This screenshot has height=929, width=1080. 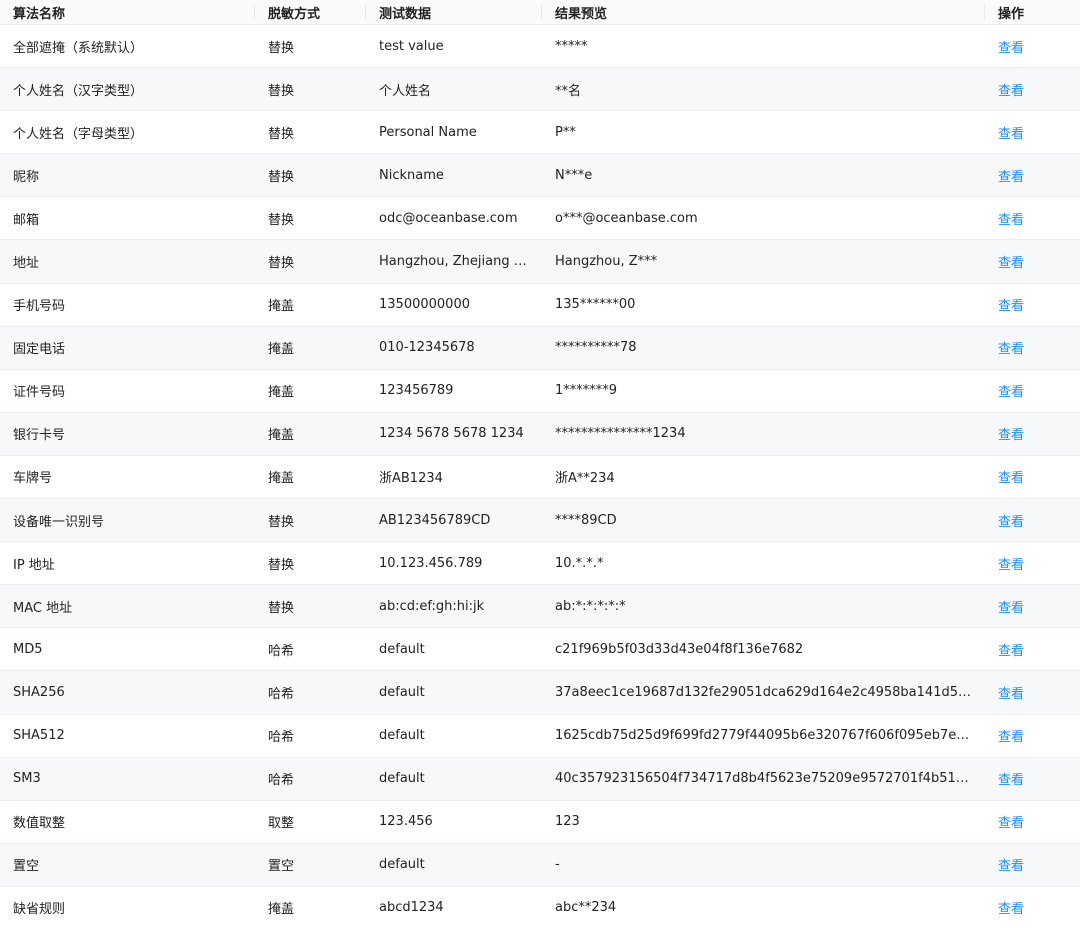 I want to click on result-preview-cell: -, so click(x=763, y=865).